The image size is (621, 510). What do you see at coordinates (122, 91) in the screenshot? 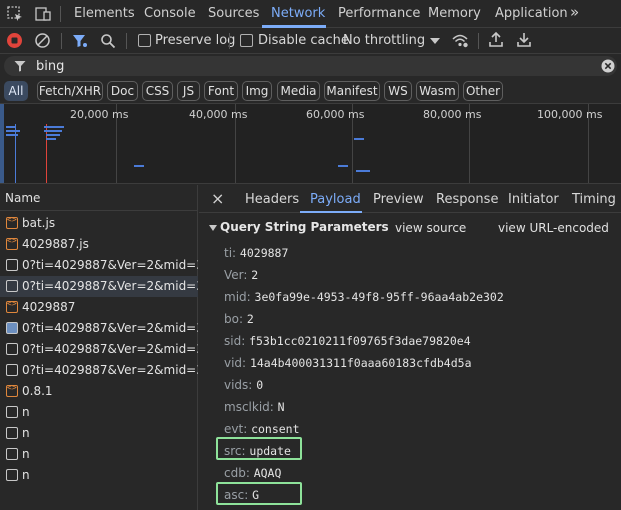
I see `chip-doc: Doc` at bounding box center [122, 91].